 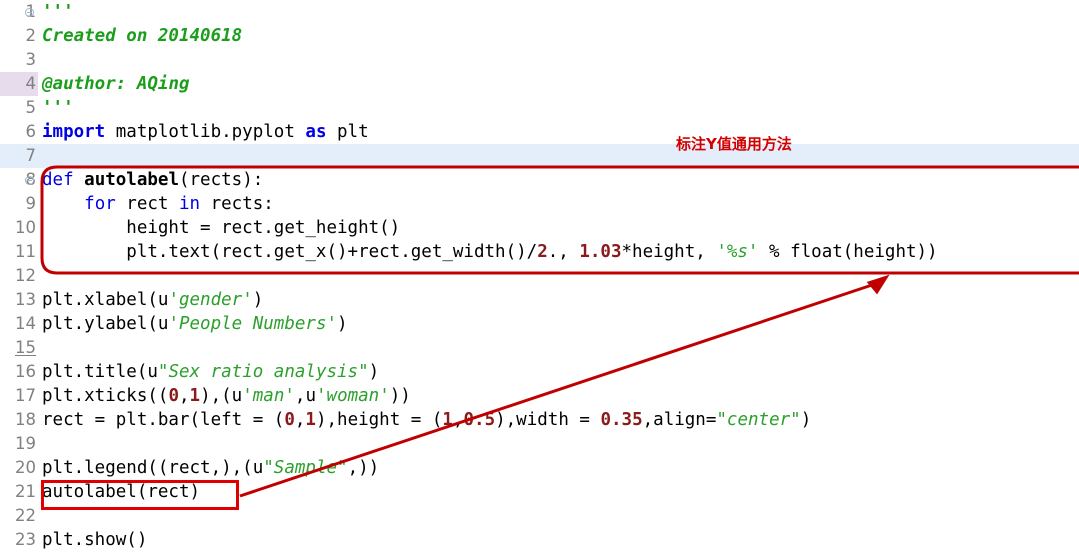 I want to click on token-pl: rect, so click(x=147, y=204).